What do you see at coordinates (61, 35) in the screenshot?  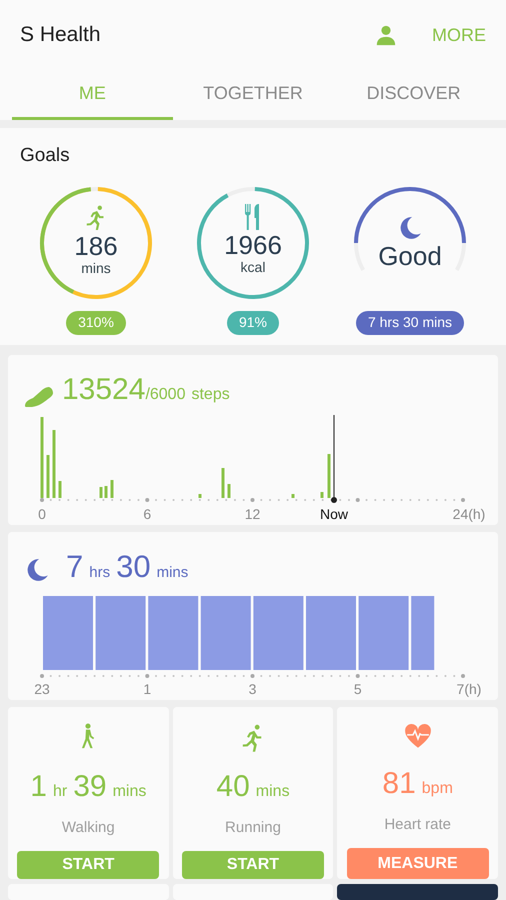 I see `app-title: S Health` at bounding box center [61, 35].